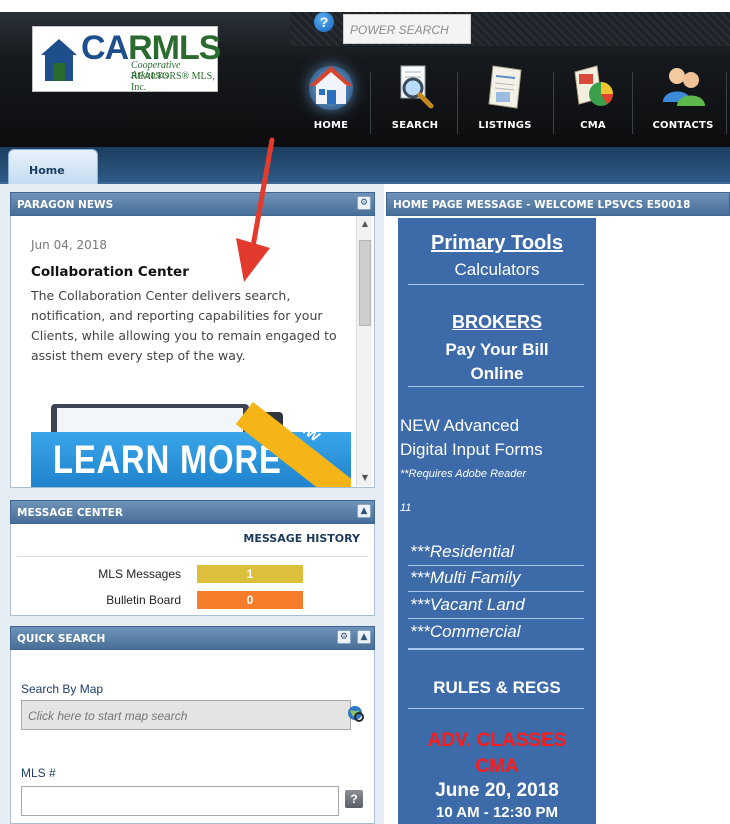  Describe the element at coordinates (196, 600) in the screenshot. I see `message-row-bulletin: Bulletin Board 0` at that location.